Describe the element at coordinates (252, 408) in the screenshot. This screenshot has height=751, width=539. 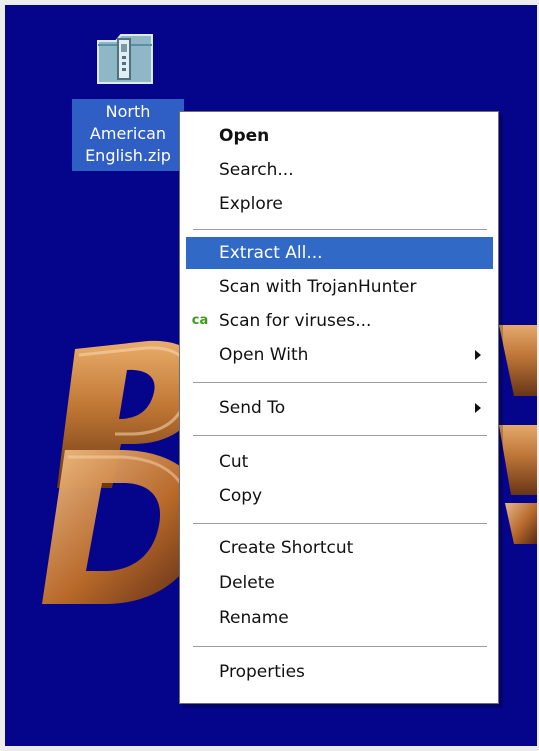
I see `menu-item-label: Send To` at that location.